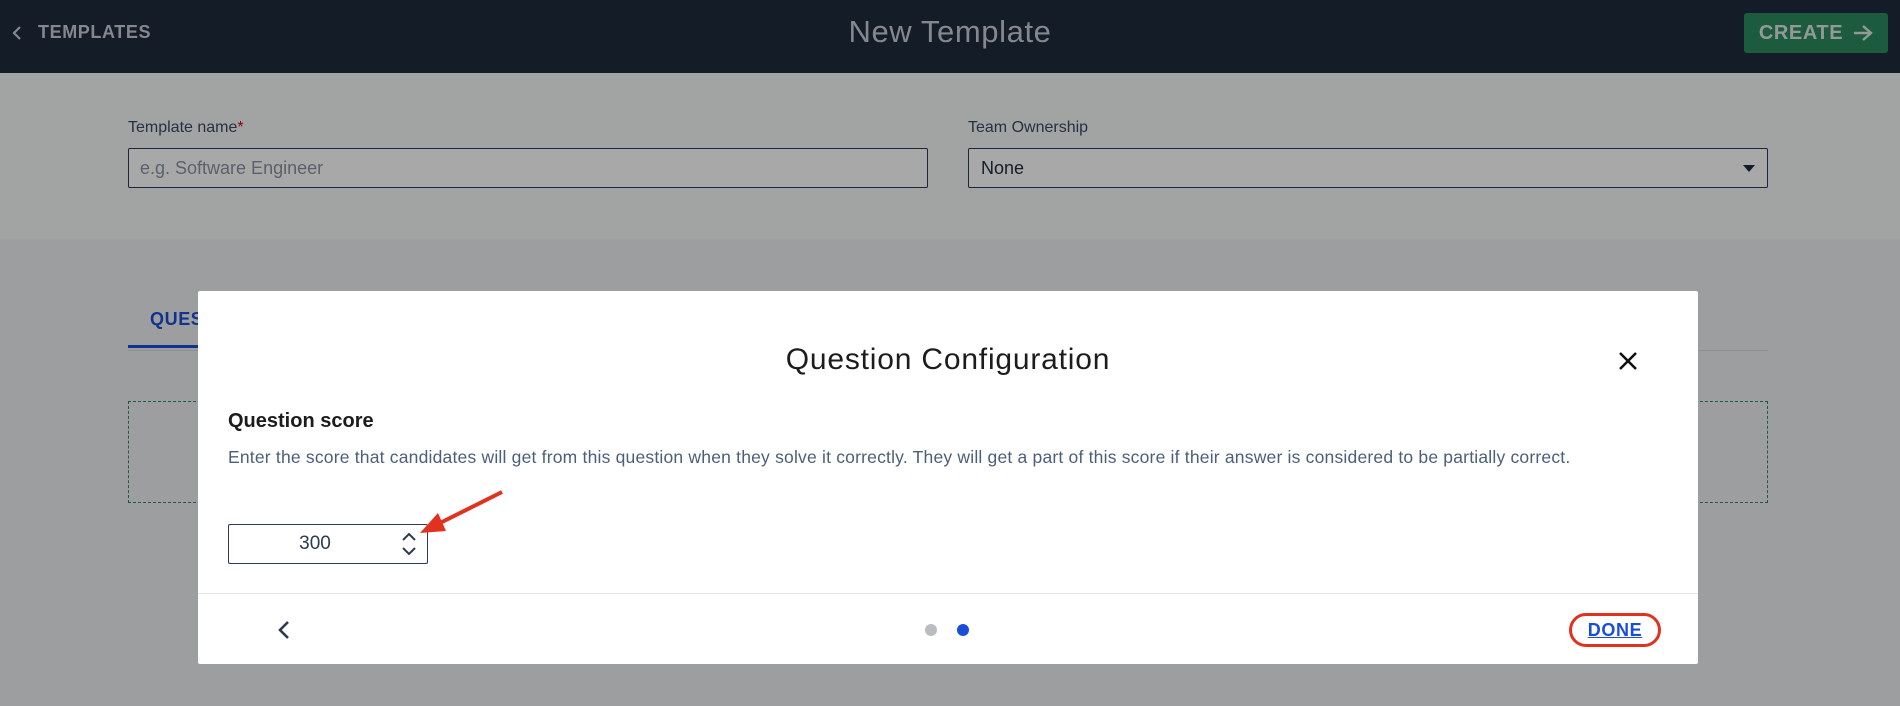 The image size is (1900, 706). What do you see at coordinates (301, 421) in the screenshot?
I see `question-score-label: Question score` at bounding box center [301, 421].